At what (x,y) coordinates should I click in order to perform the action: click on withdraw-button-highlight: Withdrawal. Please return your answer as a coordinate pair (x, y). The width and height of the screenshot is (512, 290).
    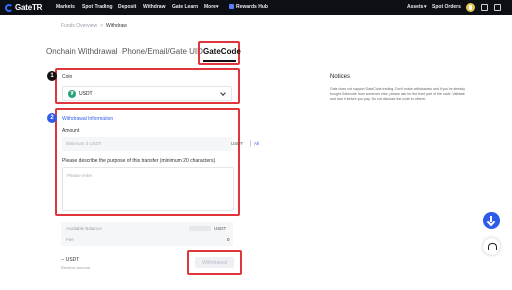
    Looking at the image, I should click on (214, 262).